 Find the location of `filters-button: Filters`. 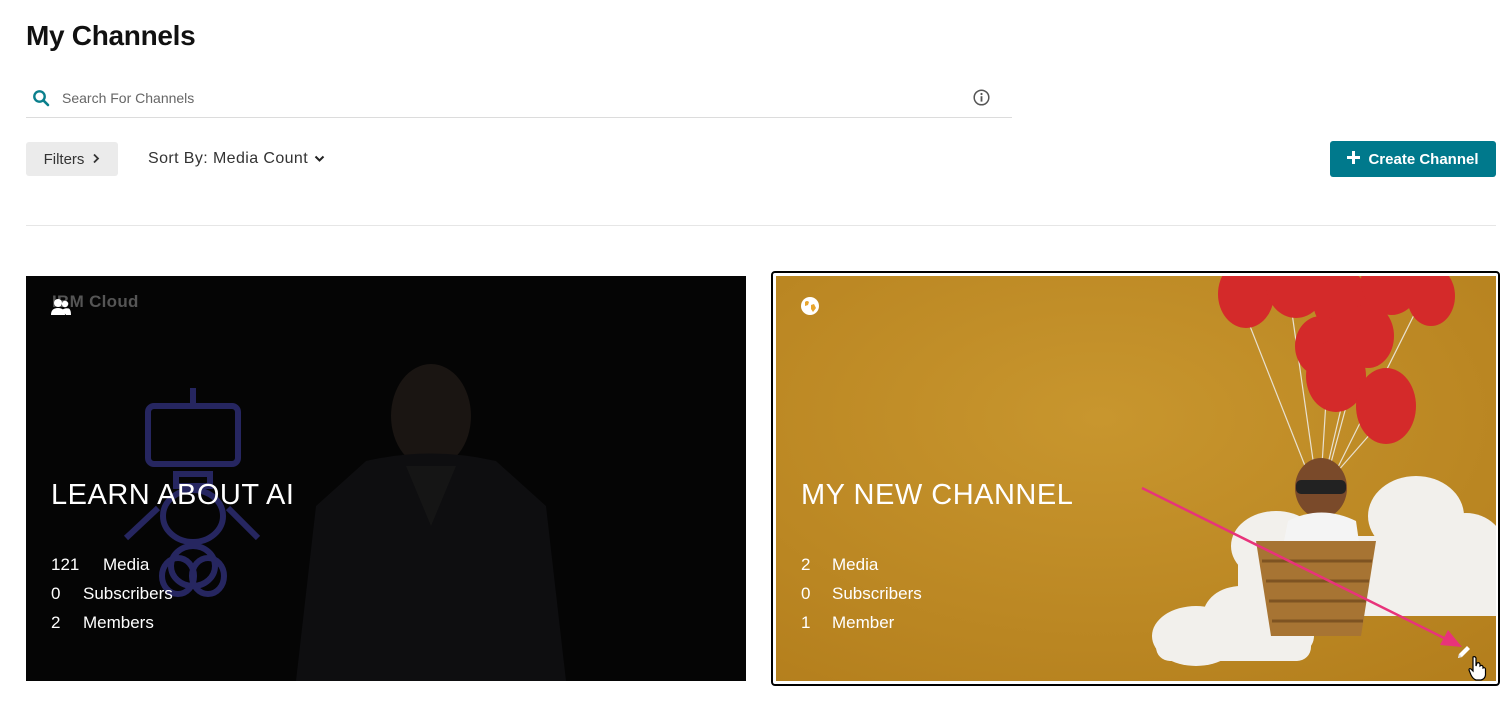

filters-button: Filters is located at coordinates (72, 159).